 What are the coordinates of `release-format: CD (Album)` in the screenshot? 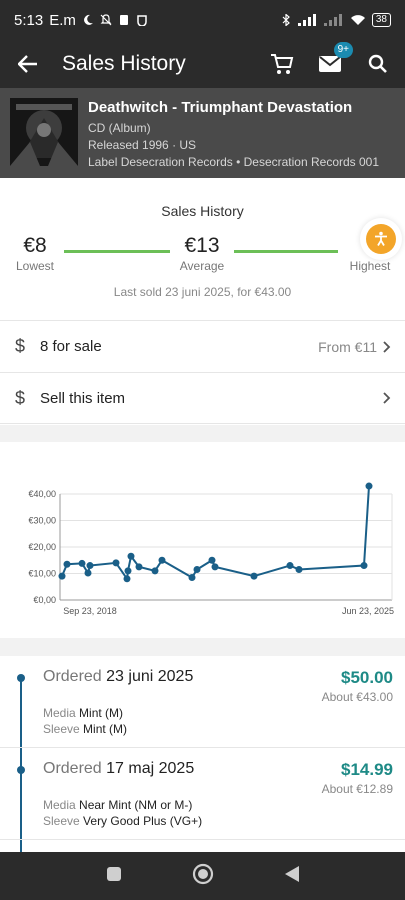 It's located at (119, 128).